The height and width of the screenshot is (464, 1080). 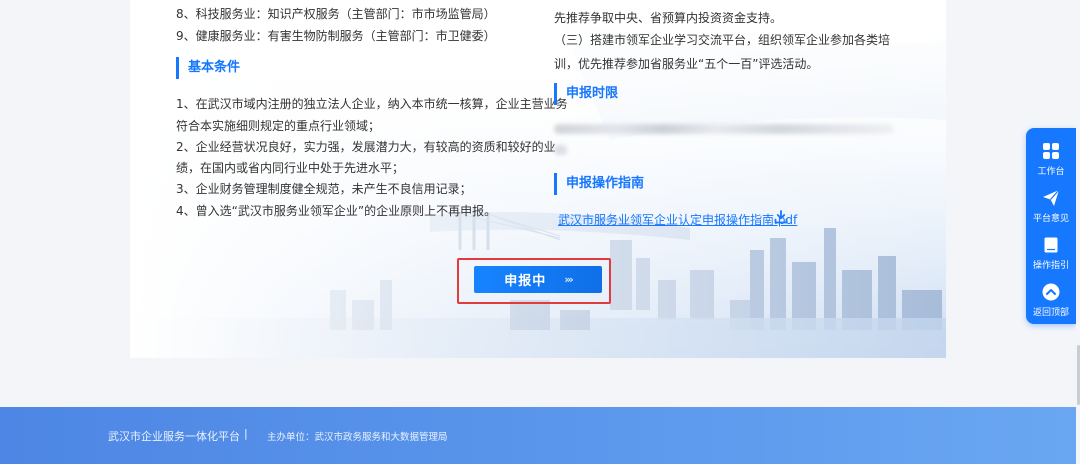 What do you see at coordinates (208, 68) in the screenshot?
I see `section-title-conditions: 基本条件` at bounding box center [208, 68].